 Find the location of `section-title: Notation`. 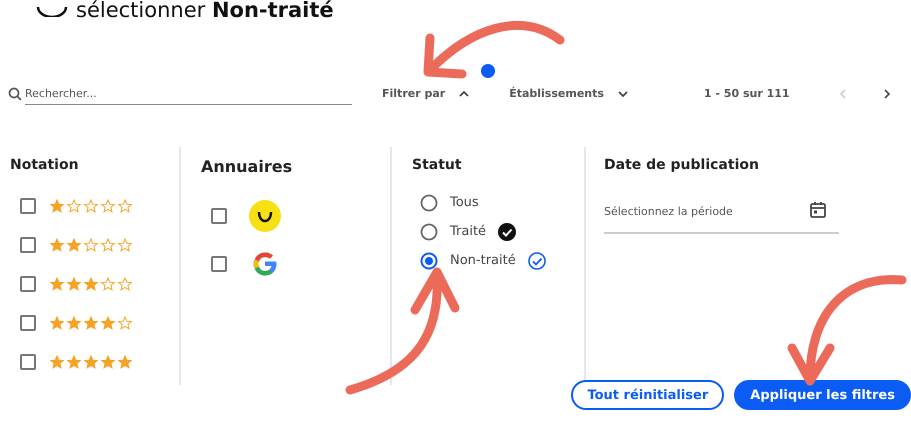

section-title: Notation is located at coordinates (45, 165).